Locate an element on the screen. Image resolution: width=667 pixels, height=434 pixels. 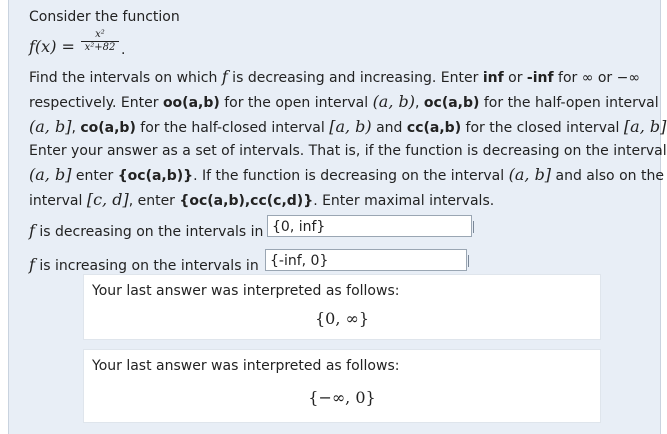
period: . is located at coordinates (123, 50).